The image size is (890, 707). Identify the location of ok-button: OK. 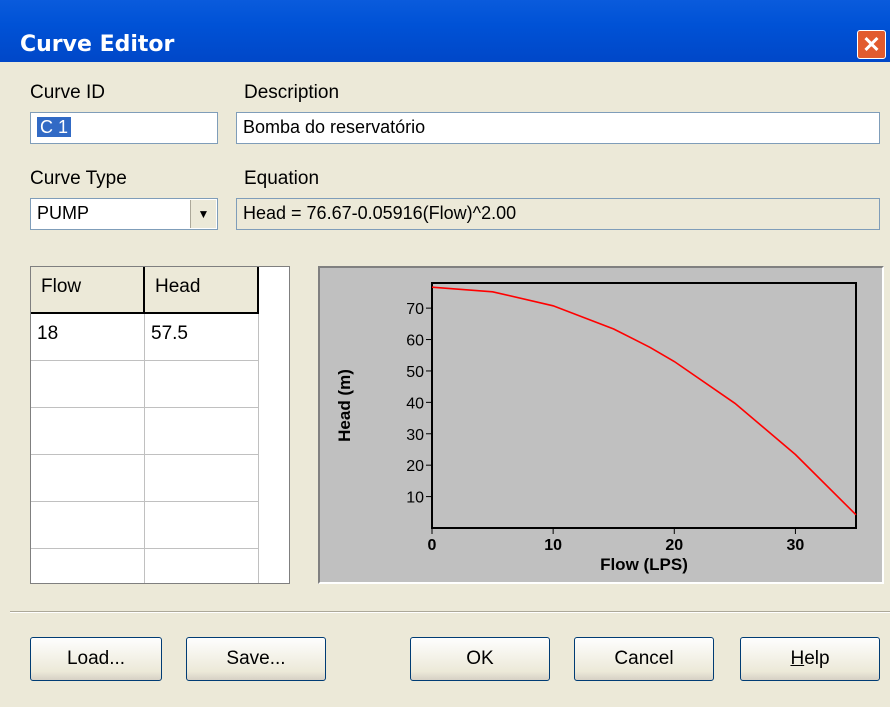
(480, 659).